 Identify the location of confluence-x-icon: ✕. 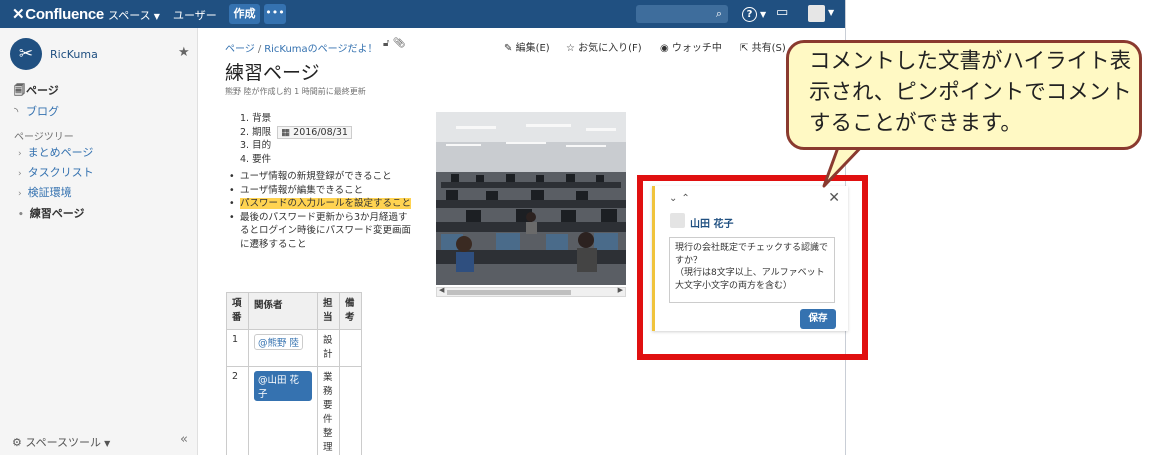
(18, 14).